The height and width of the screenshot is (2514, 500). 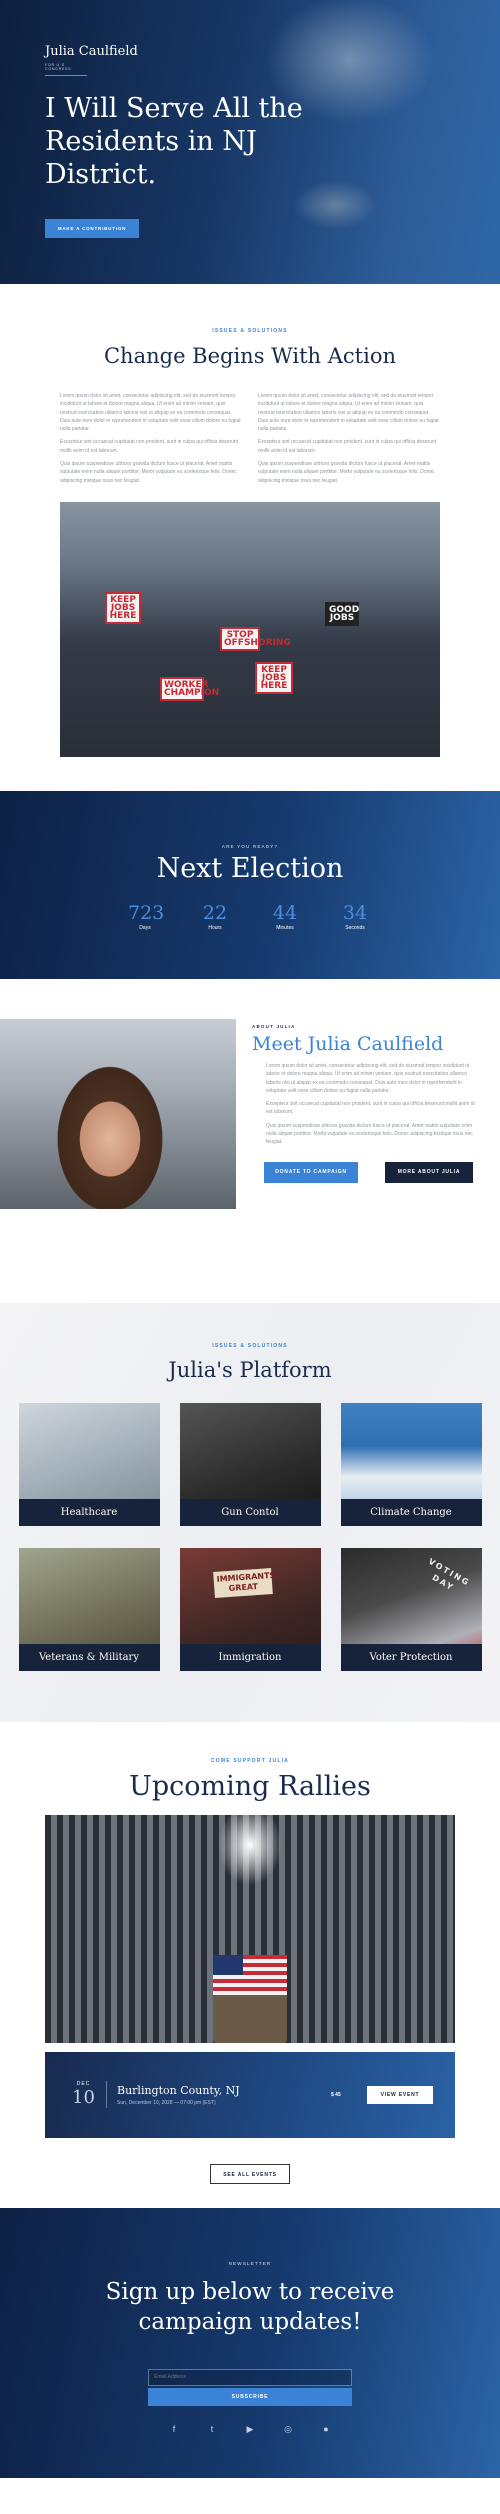 What do you see at coordinates (145, 927) in the screenshot?
I see `countdown-label: Days` at bounding box center [145, 927].